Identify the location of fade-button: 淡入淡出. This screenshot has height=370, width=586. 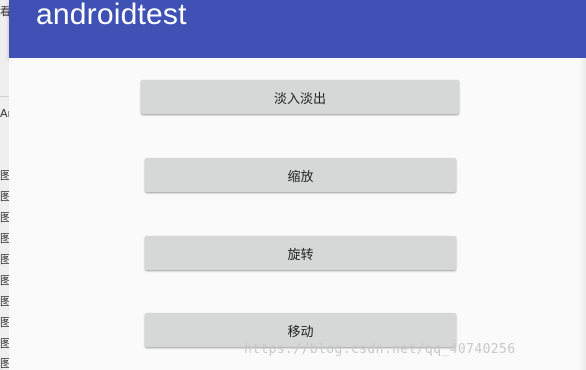
(300, 97).